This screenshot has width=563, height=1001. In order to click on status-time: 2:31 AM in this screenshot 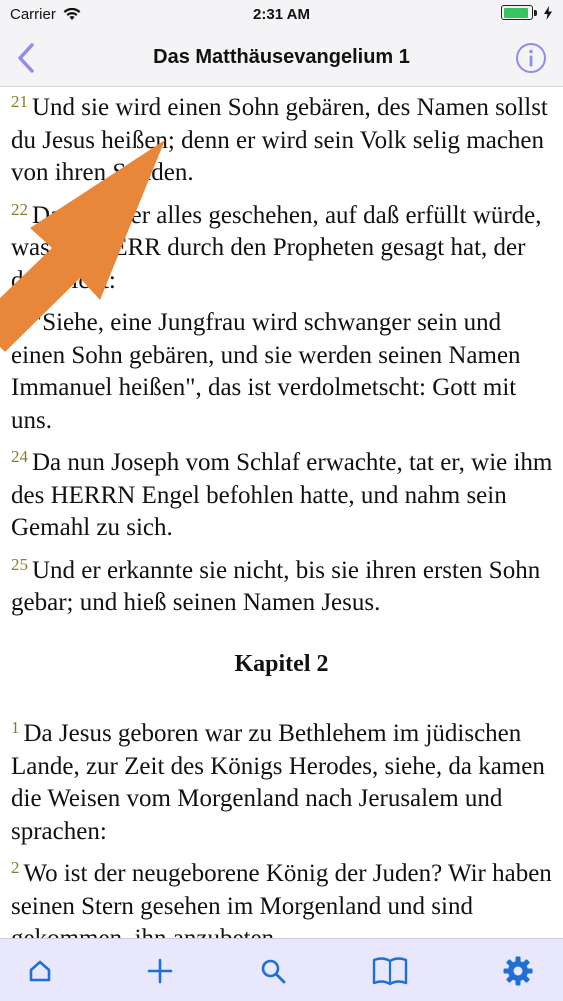, I will do `click(281, 14)`.